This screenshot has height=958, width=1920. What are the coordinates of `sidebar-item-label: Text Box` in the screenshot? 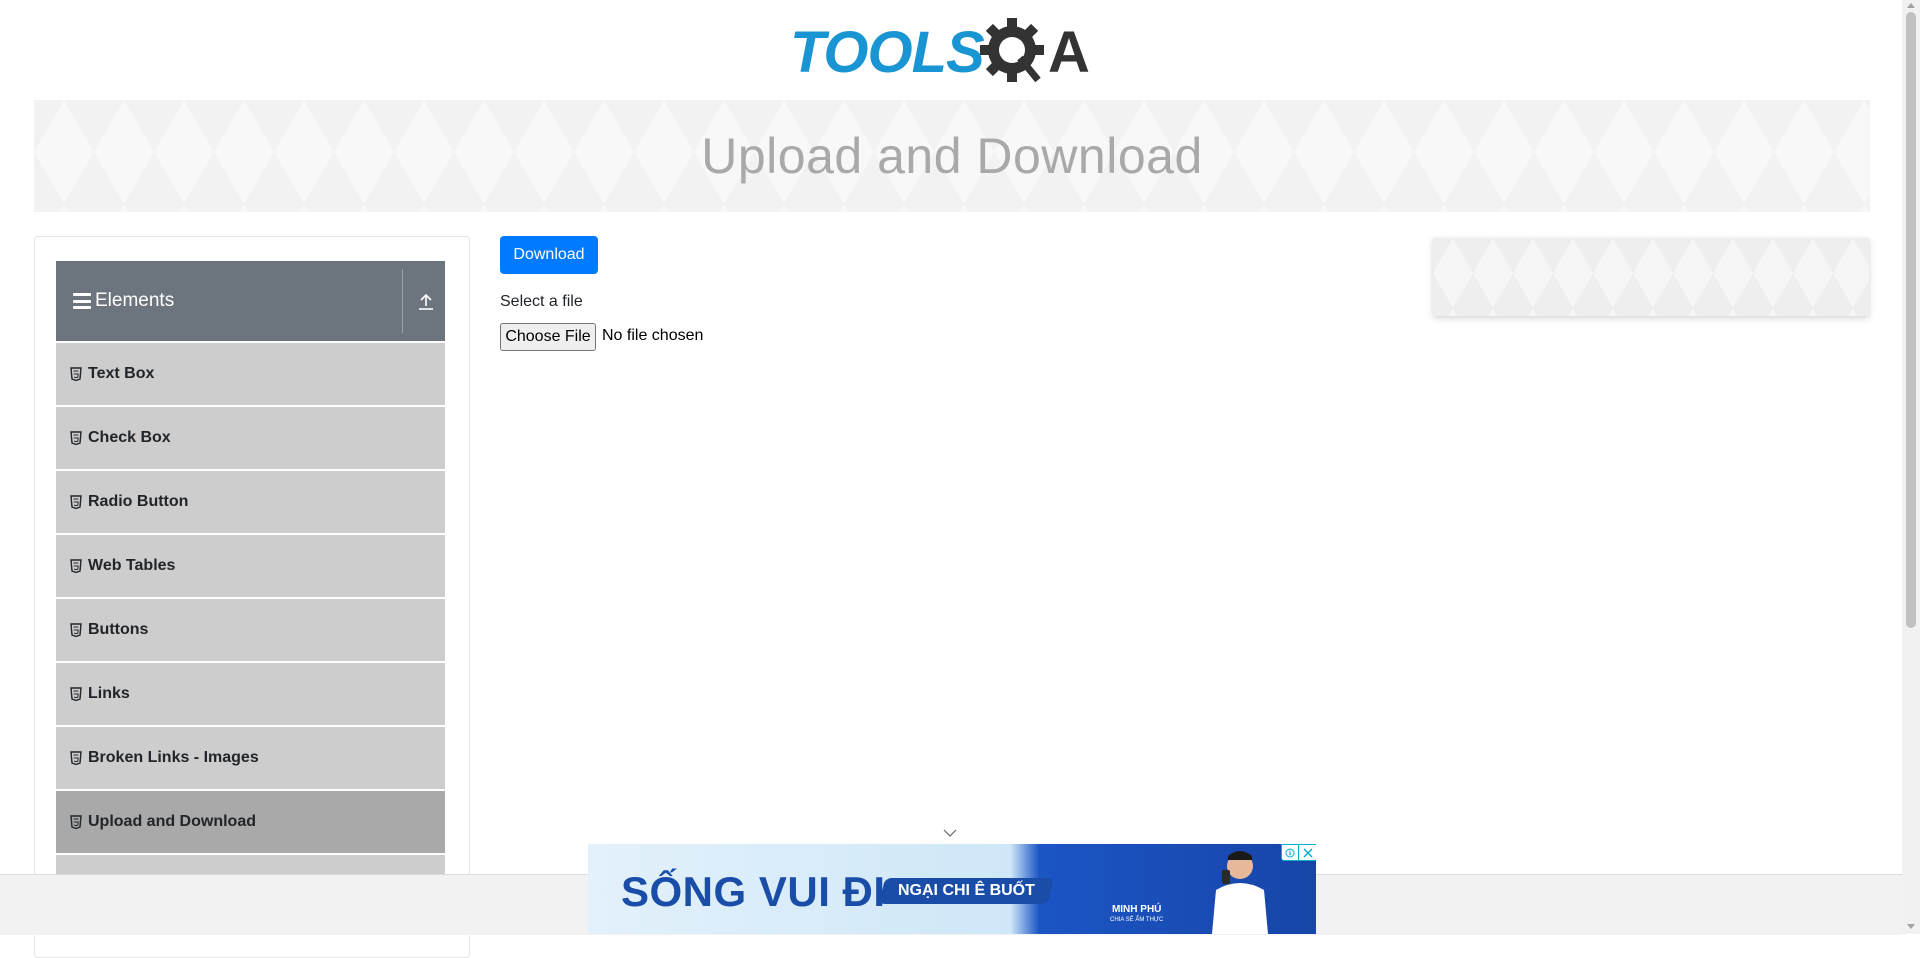 It's located at (121, 373).